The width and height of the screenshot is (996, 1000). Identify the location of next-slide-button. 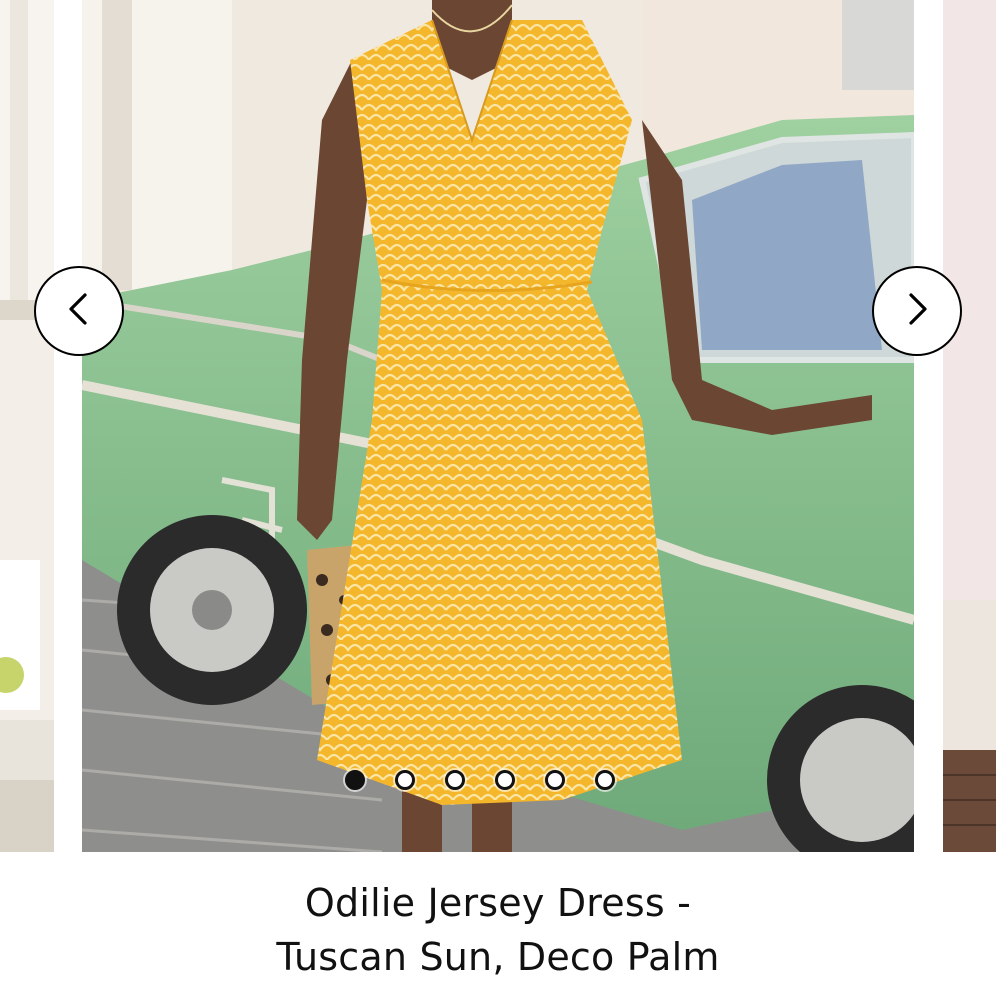
(917, 311).